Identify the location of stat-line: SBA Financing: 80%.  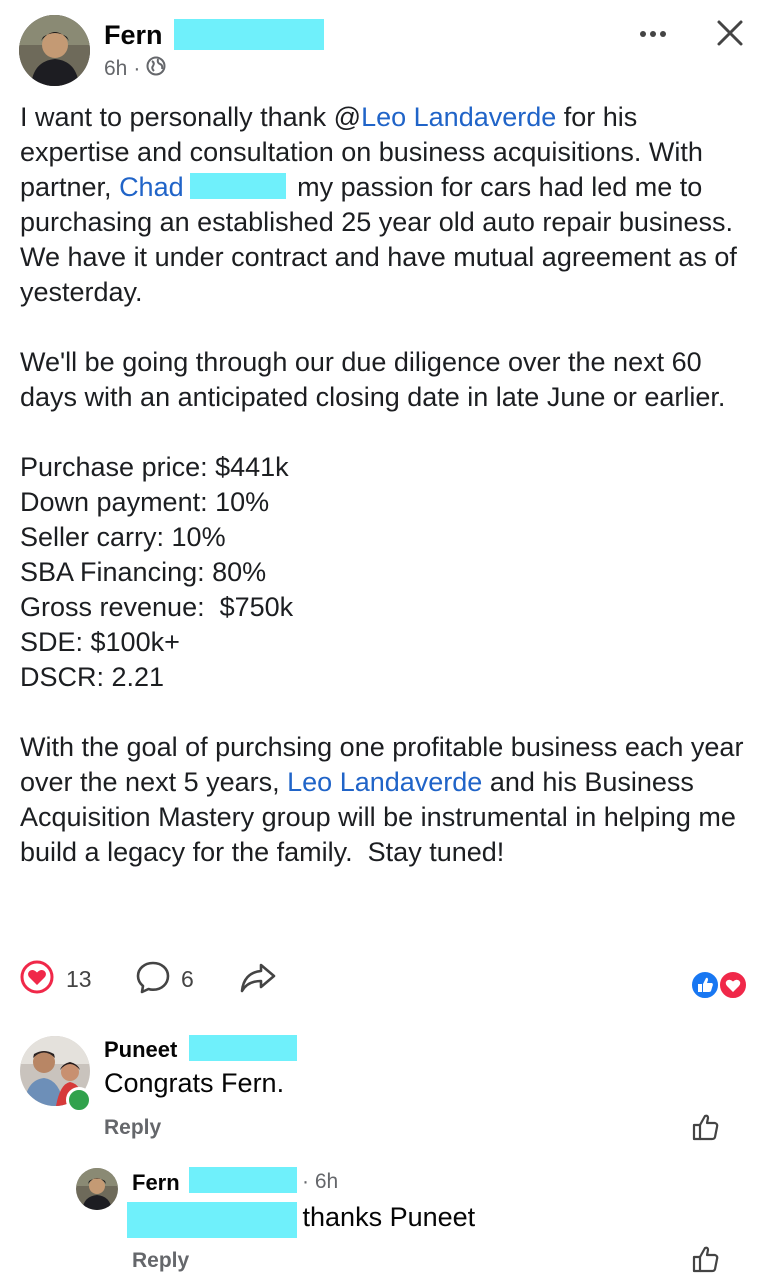
(143, 572).